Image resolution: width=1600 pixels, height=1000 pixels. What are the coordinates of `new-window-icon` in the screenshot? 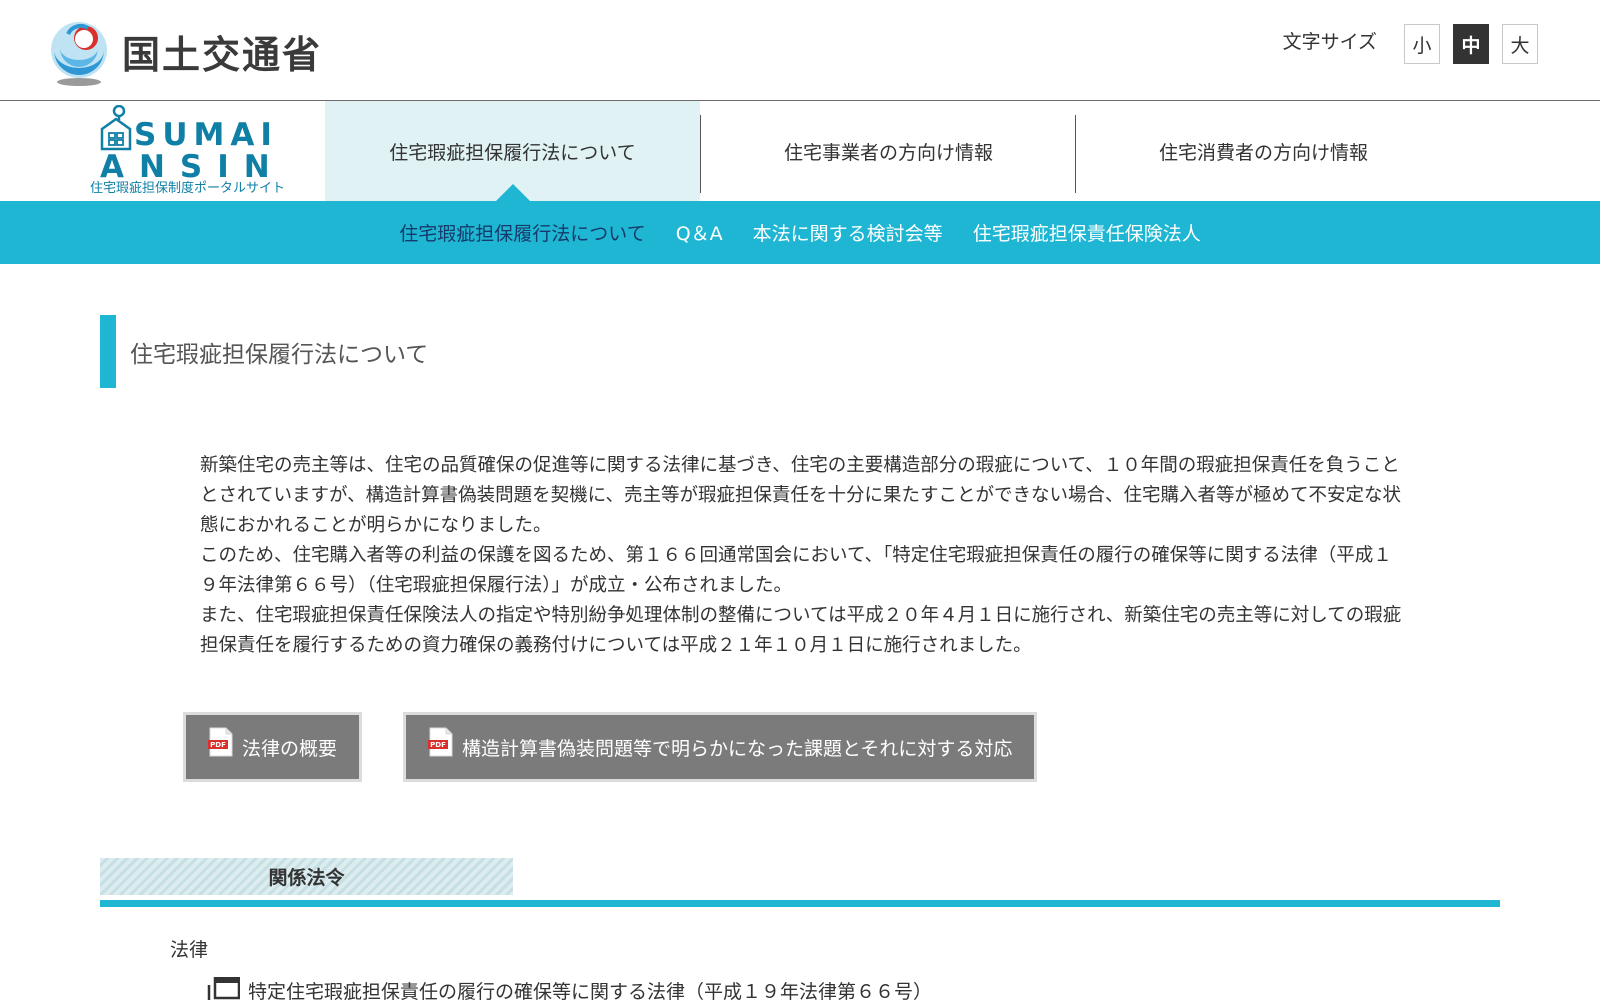 It's located at (223, 988).